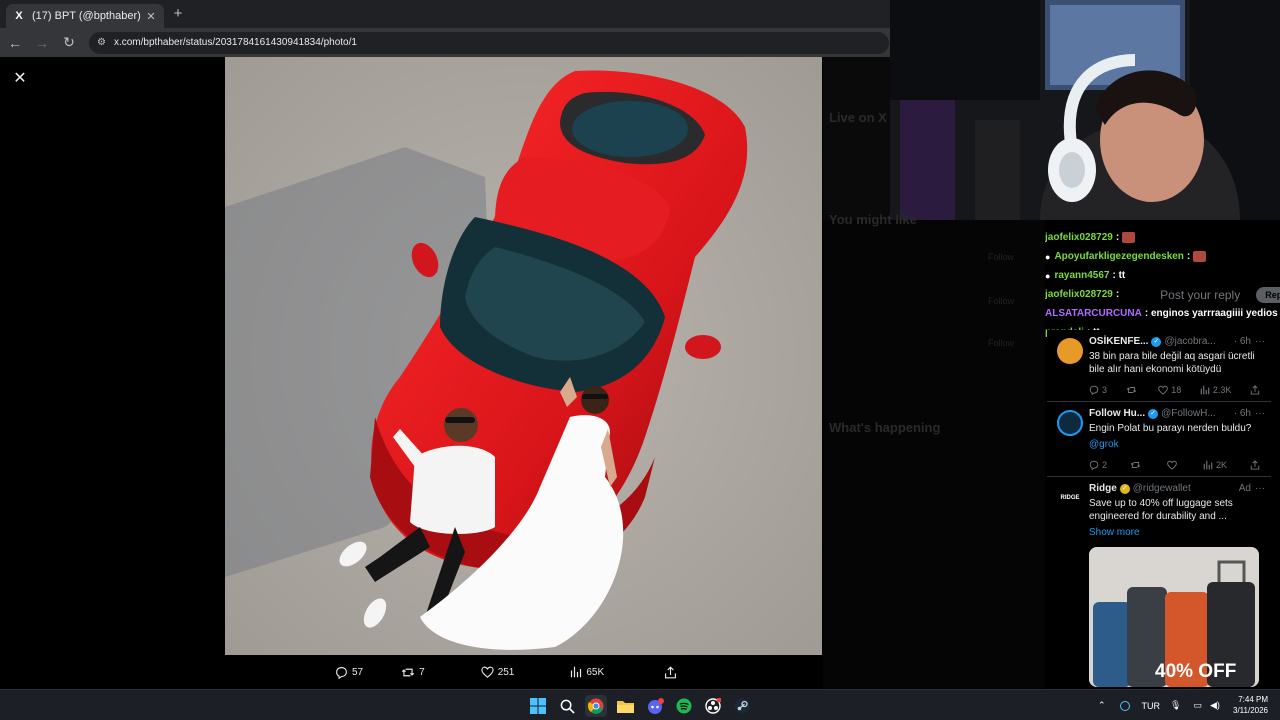 The height and width of the screenshot is (720, 1280). What do you see at coordinates (101, 42) in the screenshot?
I see `site-settings-icon: ⚙` at bounding box center [101, 42].